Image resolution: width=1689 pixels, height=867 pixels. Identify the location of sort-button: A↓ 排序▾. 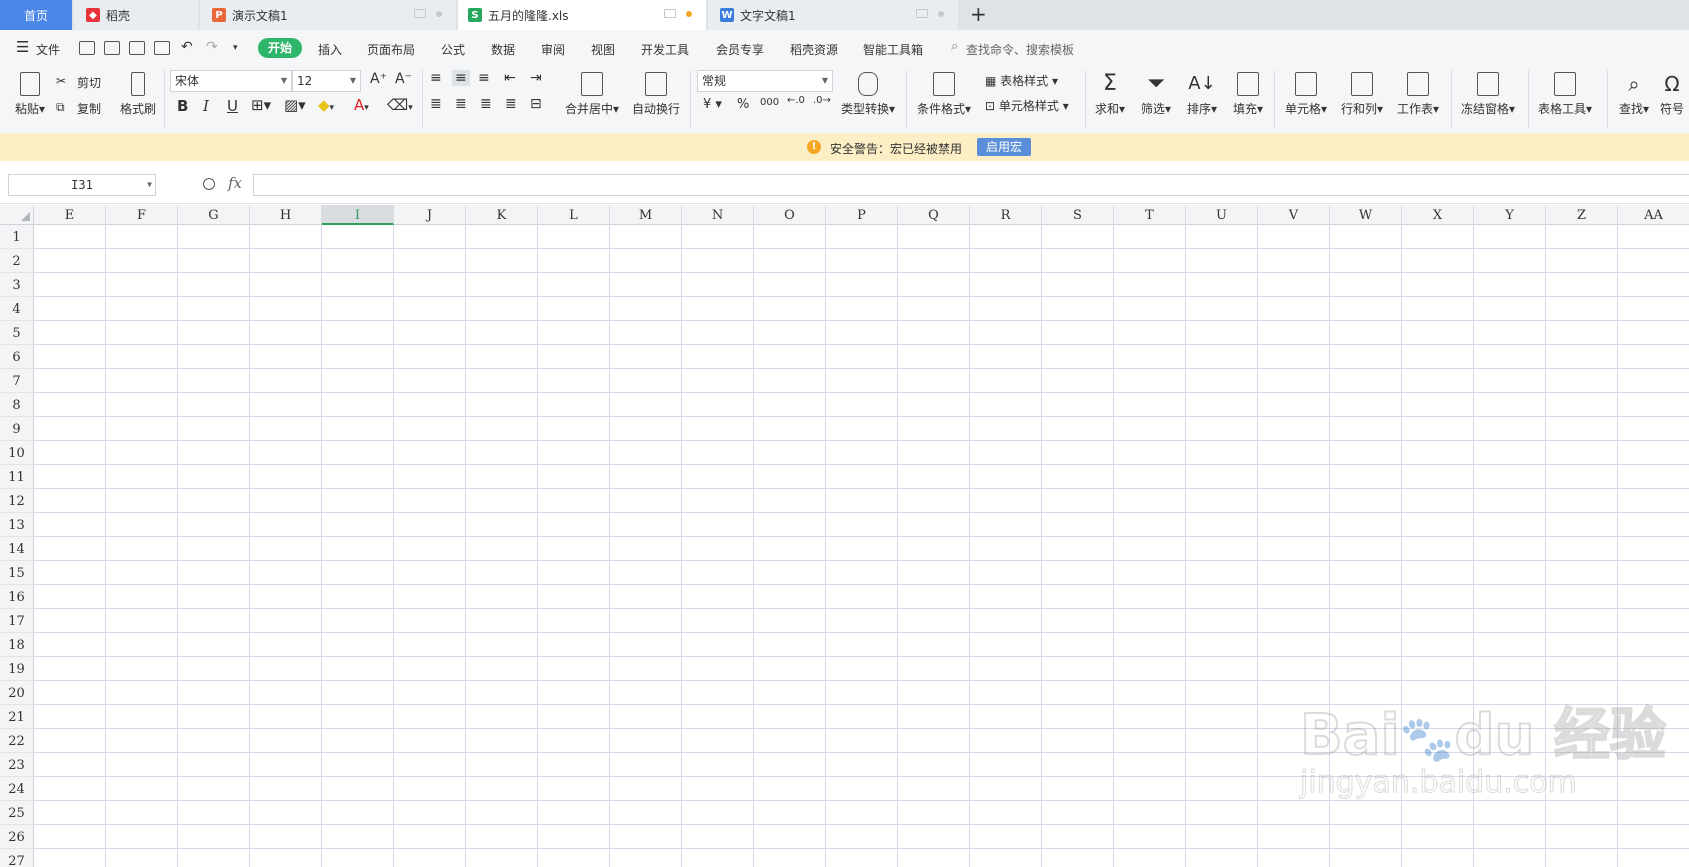
(1202, 94).